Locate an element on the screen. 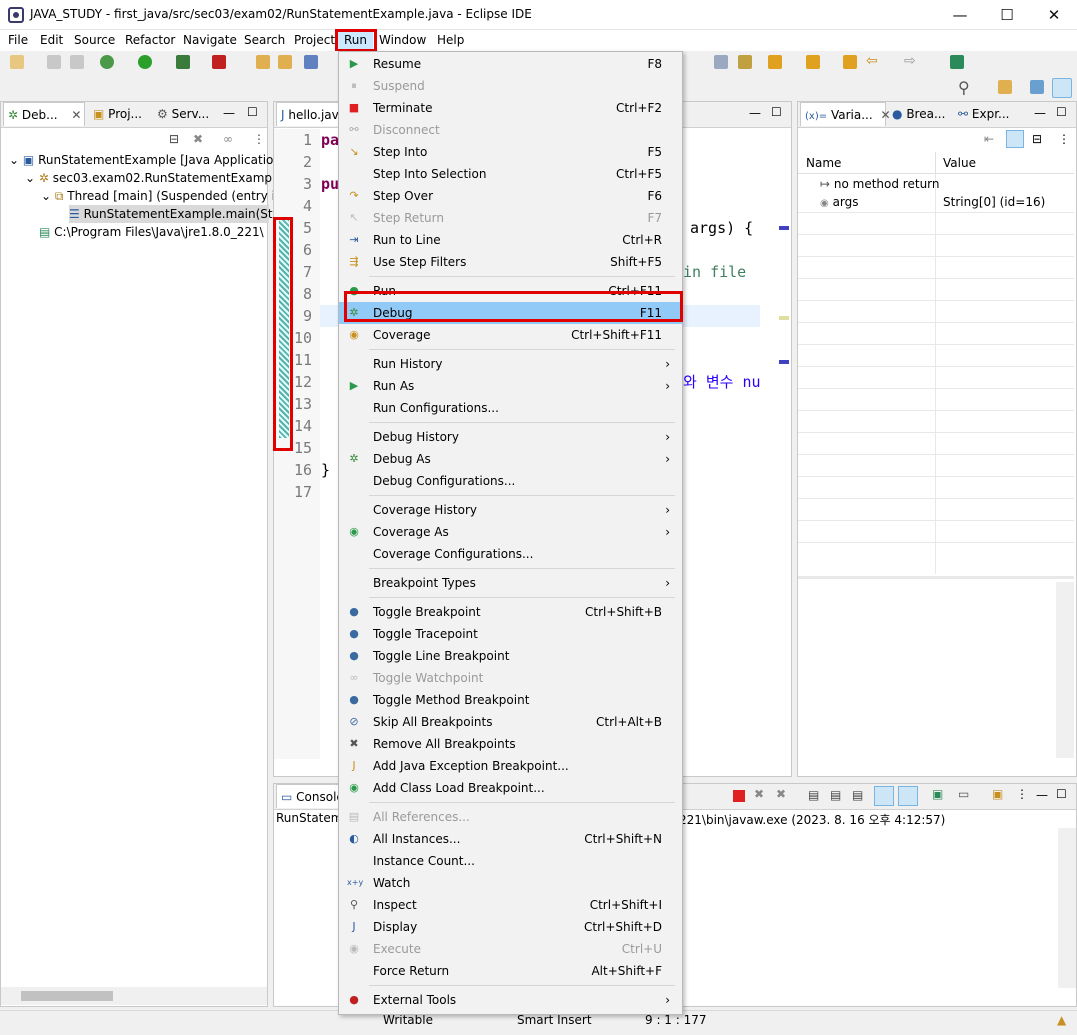 The image size is (1077, 1035). show-type-names-icon: ⇤ is located at coordinates (989, 139).